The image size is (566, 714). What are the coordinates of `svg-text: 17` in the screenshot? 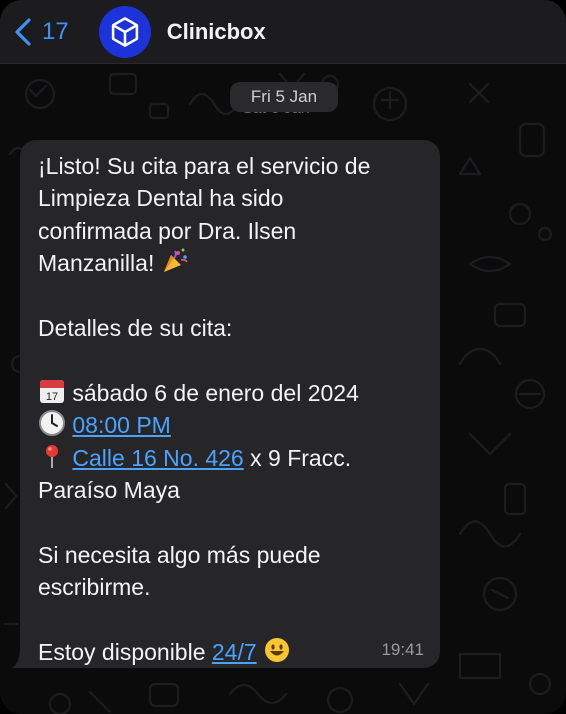 It's located at (52, 397).